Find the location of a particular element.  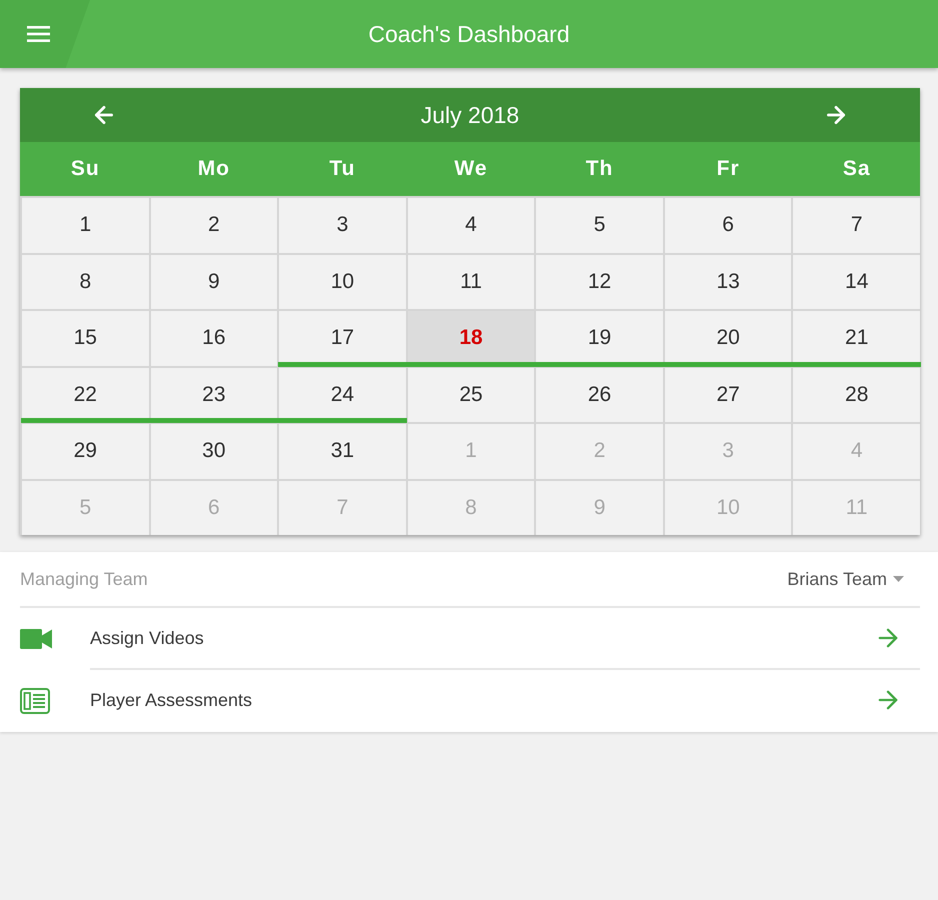

calendar-day: 6 is located at coordinates (728, 225).